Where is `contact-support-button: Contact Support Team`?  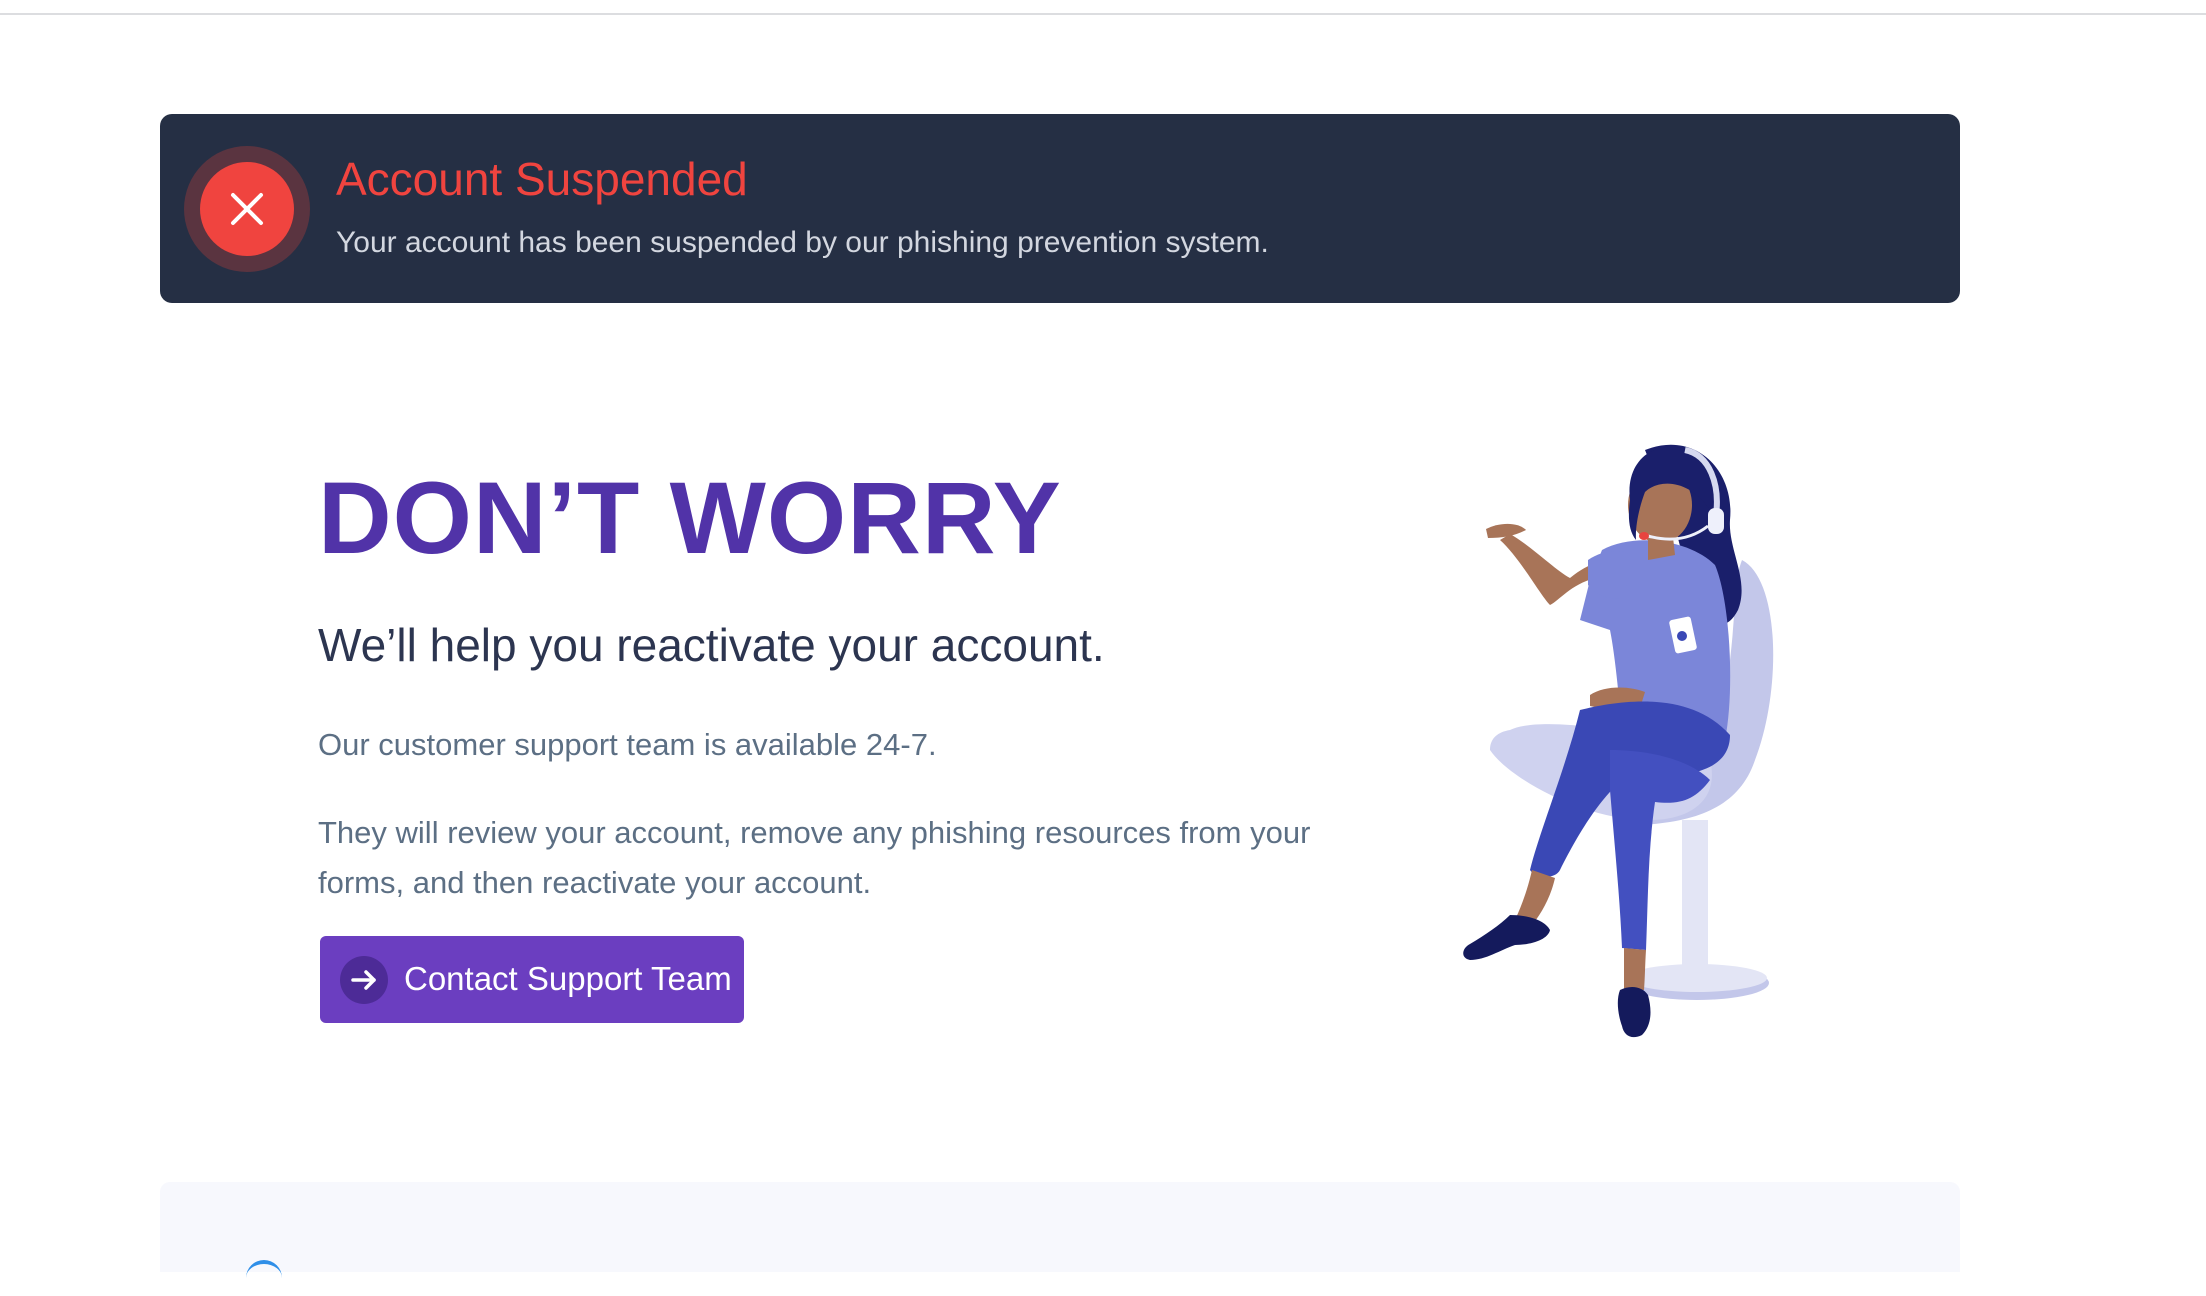
contact-support-button: Contact Support Team is located at coordinates (532, 979).